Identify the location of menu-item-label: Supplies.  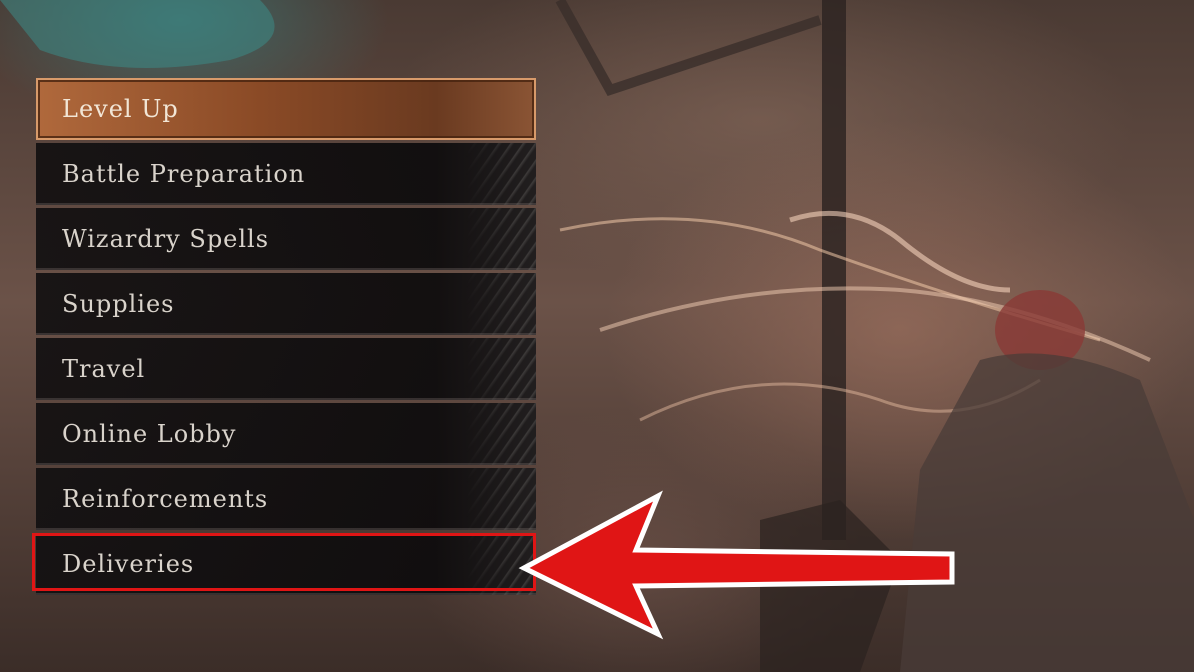
(118, 304).